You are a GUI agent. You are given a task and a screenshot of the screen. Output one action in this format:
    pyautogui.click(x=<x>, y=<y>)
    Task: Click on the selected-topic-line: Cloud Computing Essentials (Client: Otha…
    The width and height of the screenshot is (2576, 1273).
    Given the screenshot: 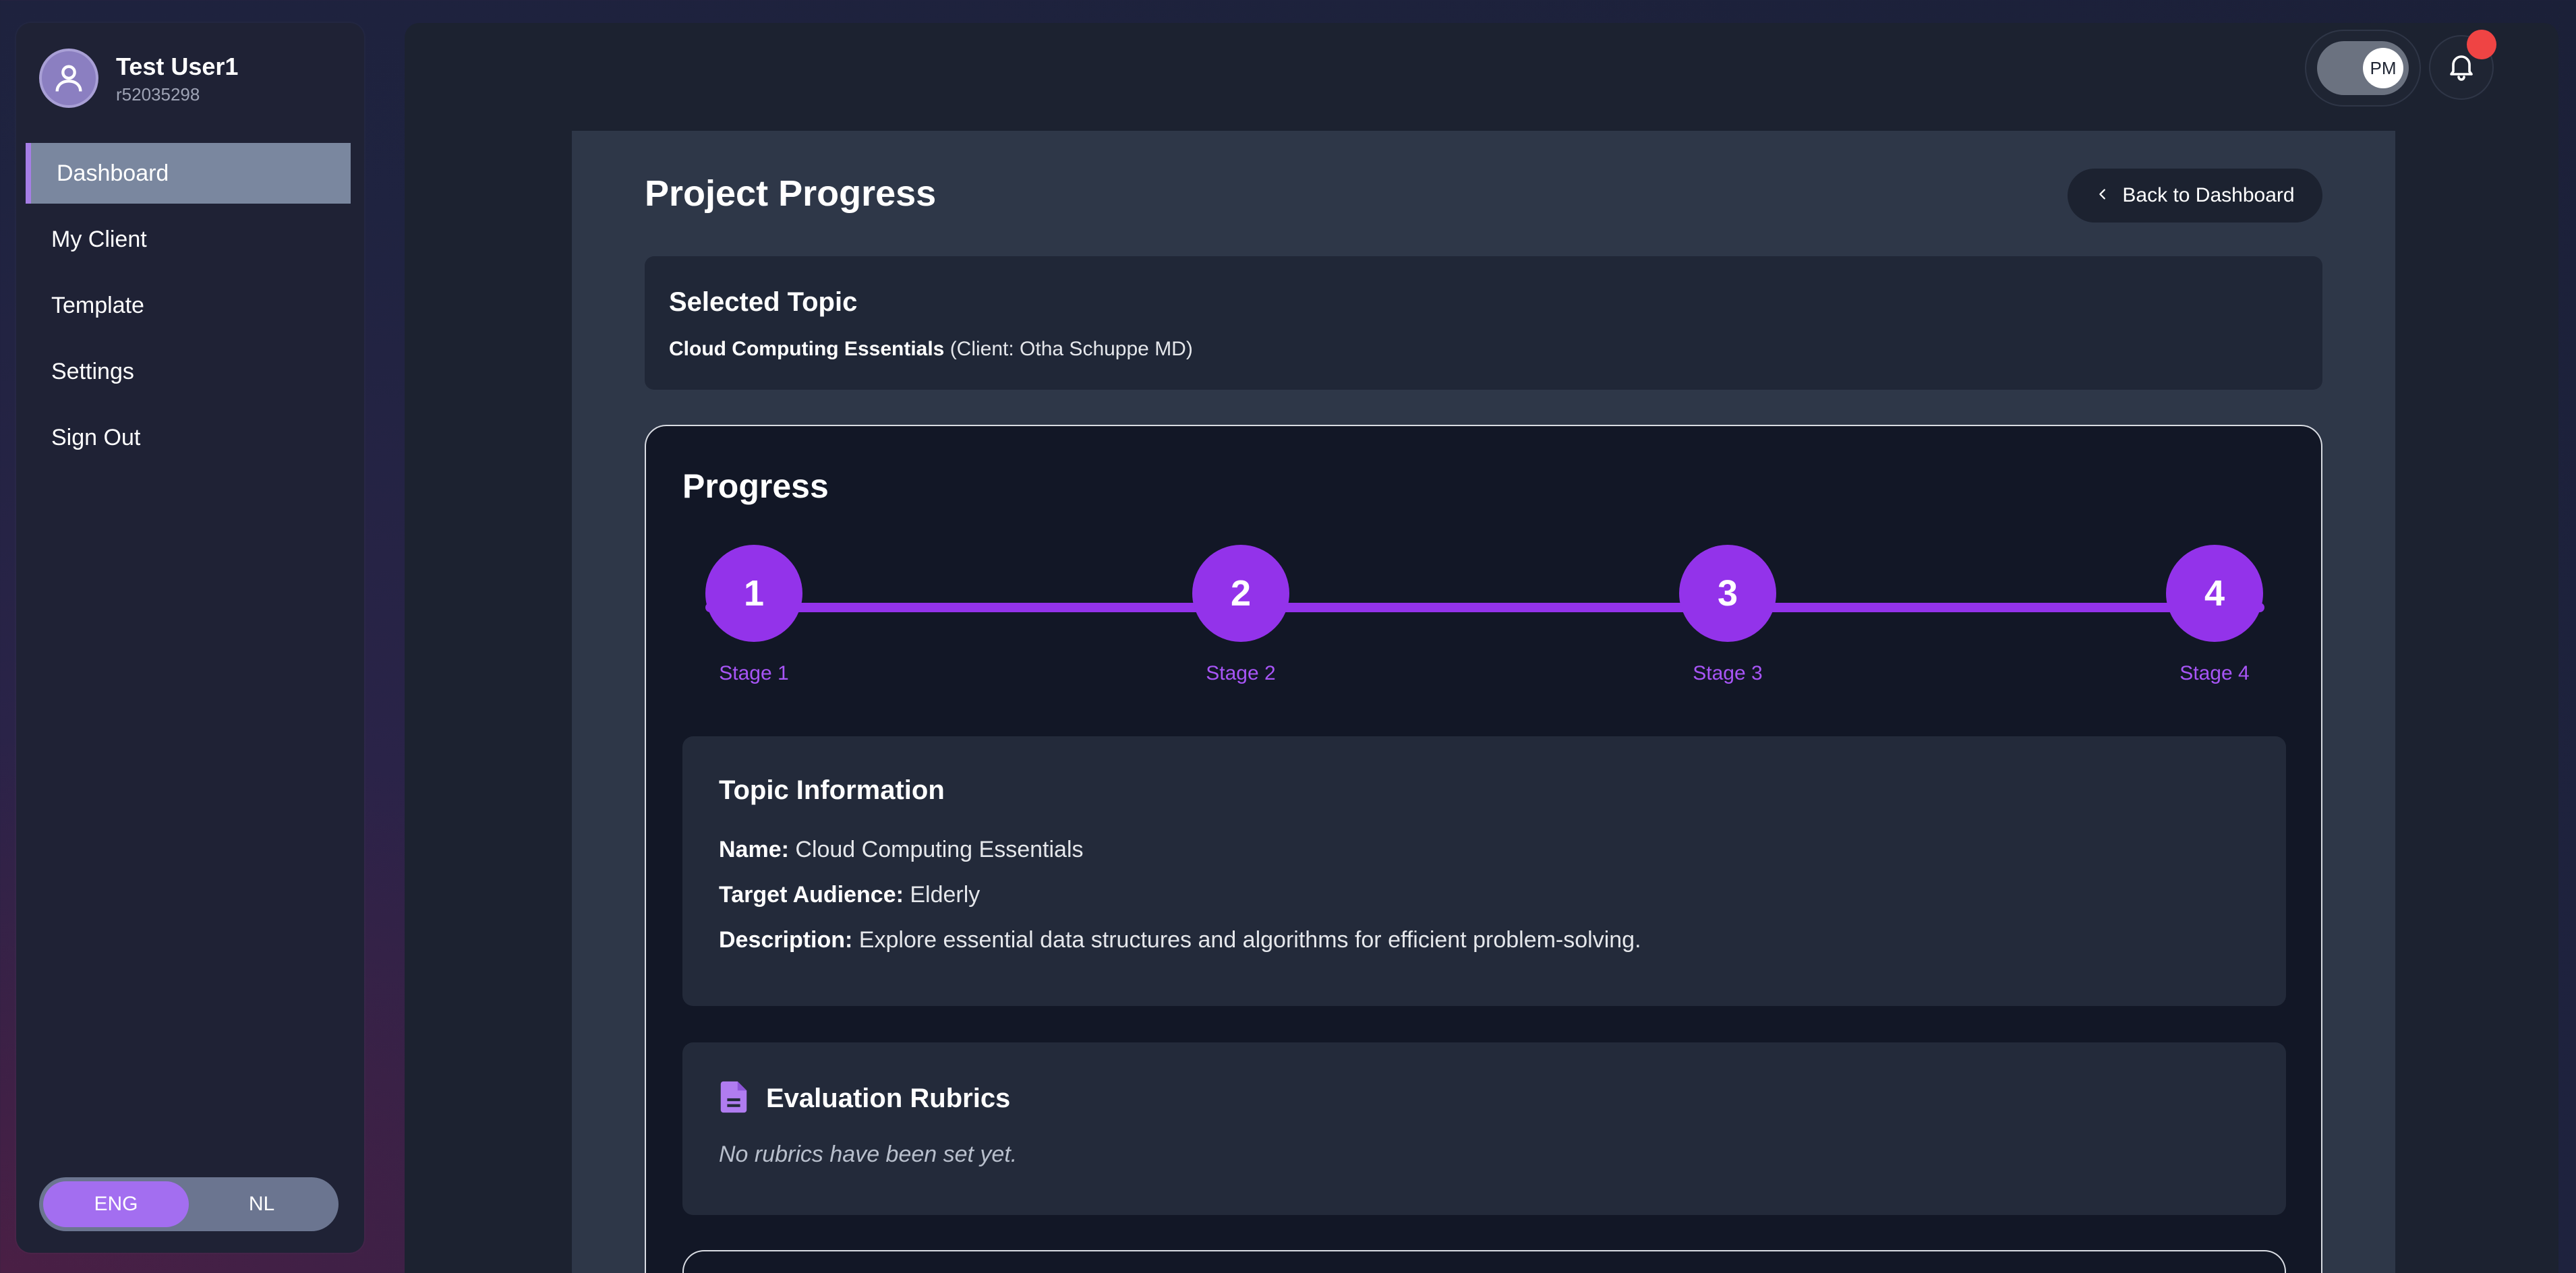 What is the action you would take?
    pyautogui.click(x=1483, y=349)
    